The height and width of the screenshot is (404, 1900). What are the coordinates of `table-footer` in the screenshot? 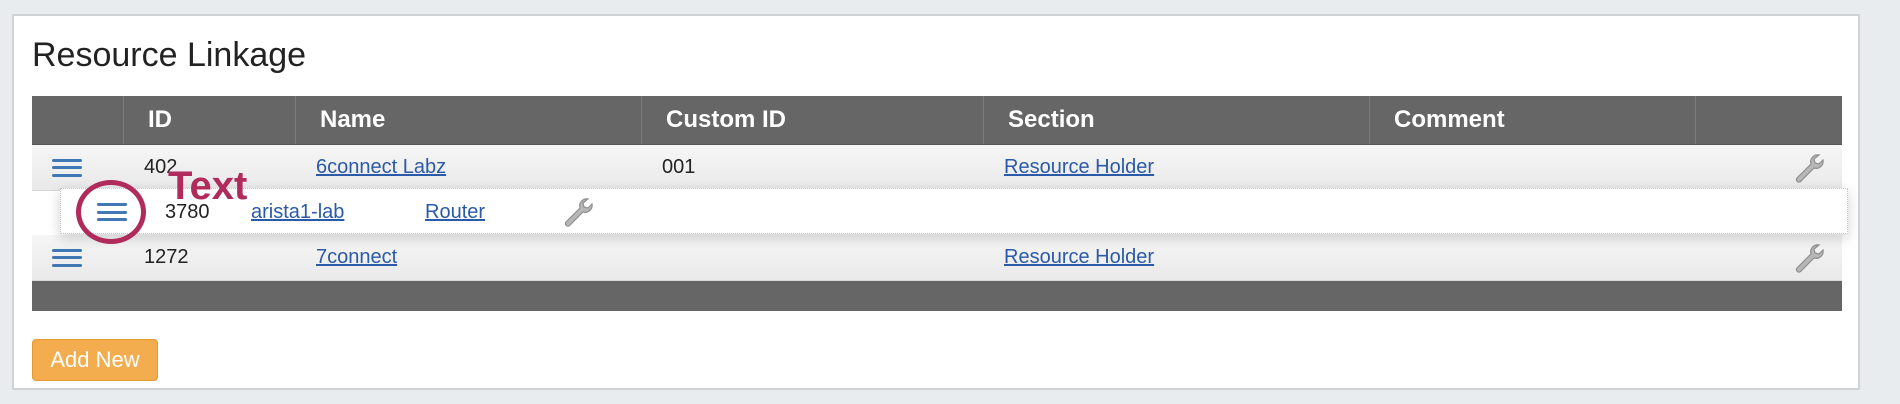 It's located at (937, 296).